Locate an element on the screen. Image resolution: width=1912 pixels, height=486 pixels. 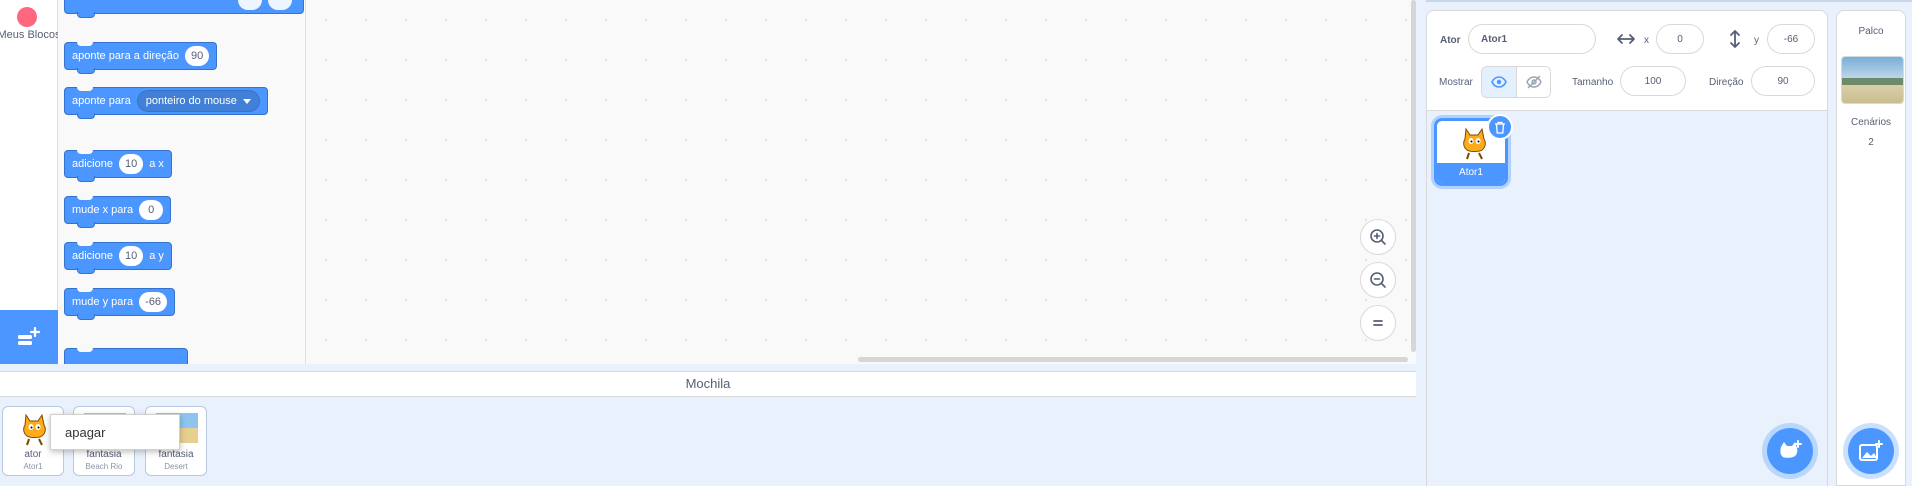
vertical-scrollbar is located at coordinates (1413, 176).